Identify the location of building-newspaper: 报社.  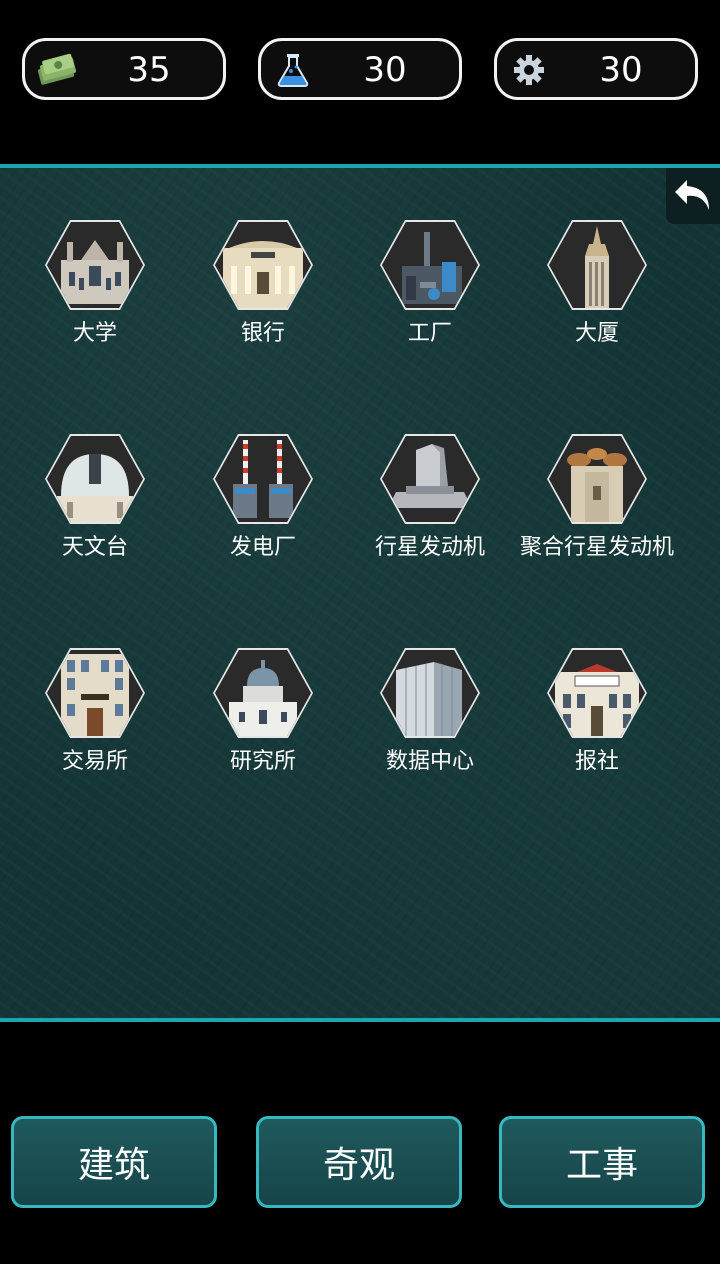
(597, 723).